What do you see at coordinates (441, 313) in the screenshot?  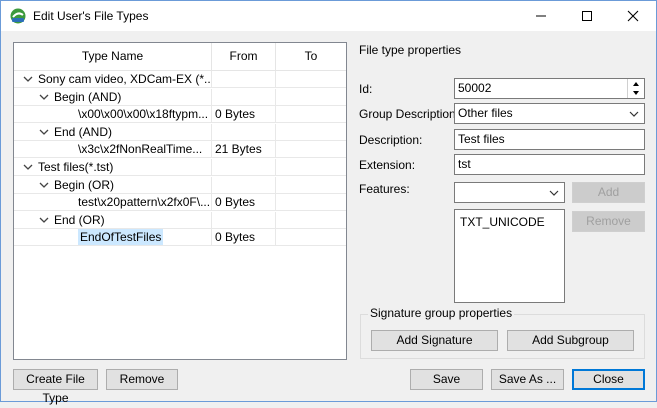 I see `signature-group-title: Signature group properties` at bounding box center [441, 313].